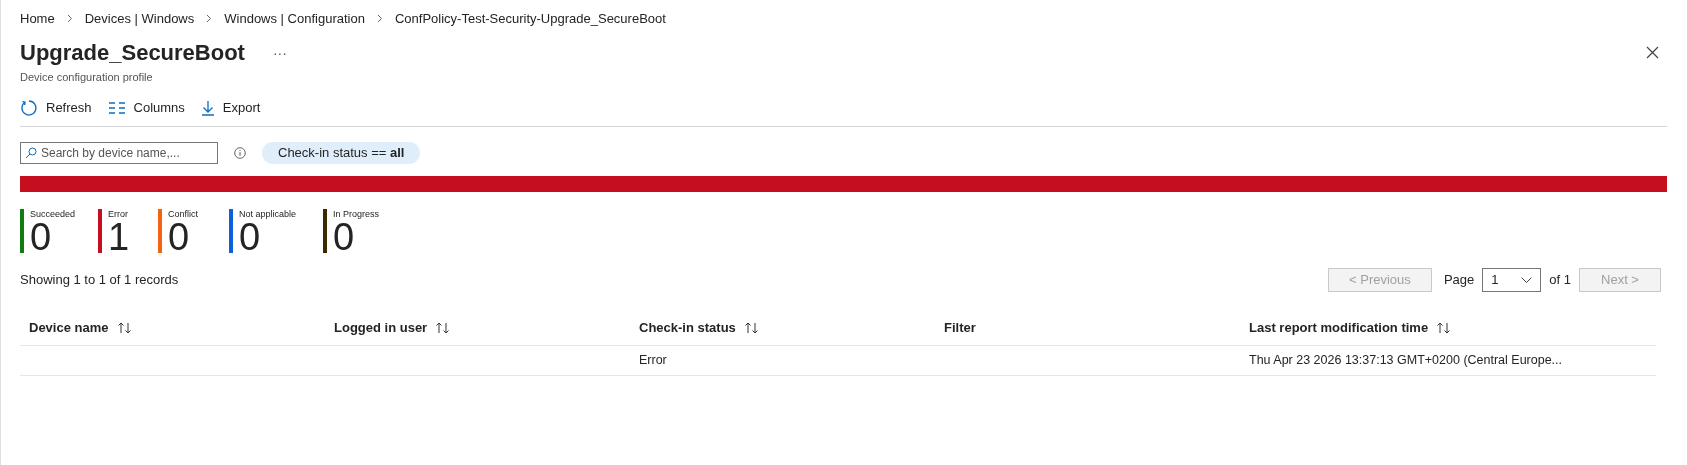 The height and width of the screenshot is (465, 1687). I want to click on breadcrumb-link: Windows | Configuration, so click(294, 19).